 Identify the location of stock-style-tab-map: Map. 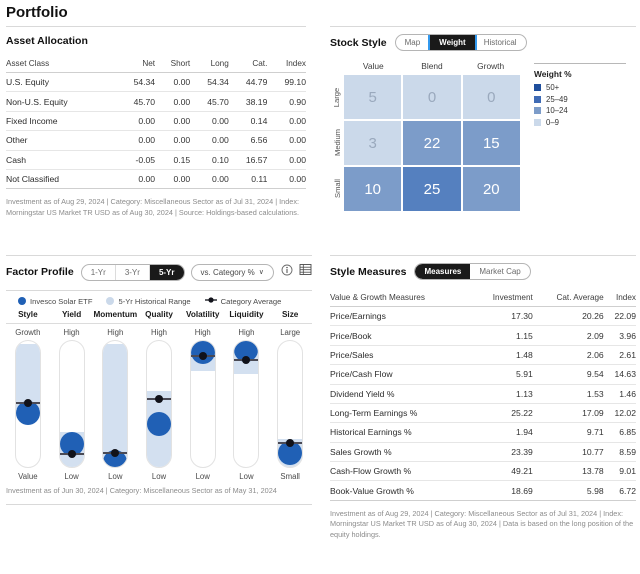
(413, 42).